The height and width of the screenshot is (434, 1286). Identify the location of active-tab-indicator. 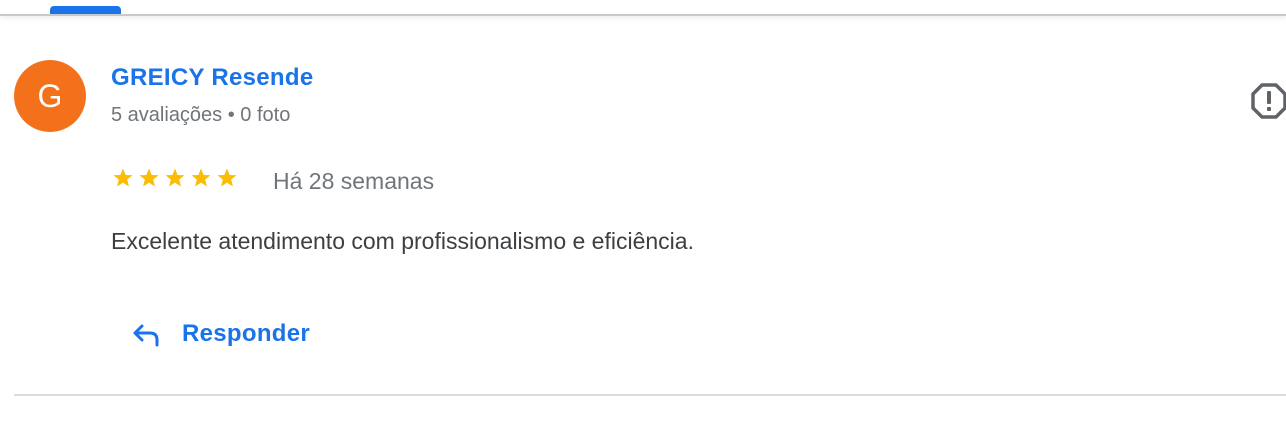
(85, 10).